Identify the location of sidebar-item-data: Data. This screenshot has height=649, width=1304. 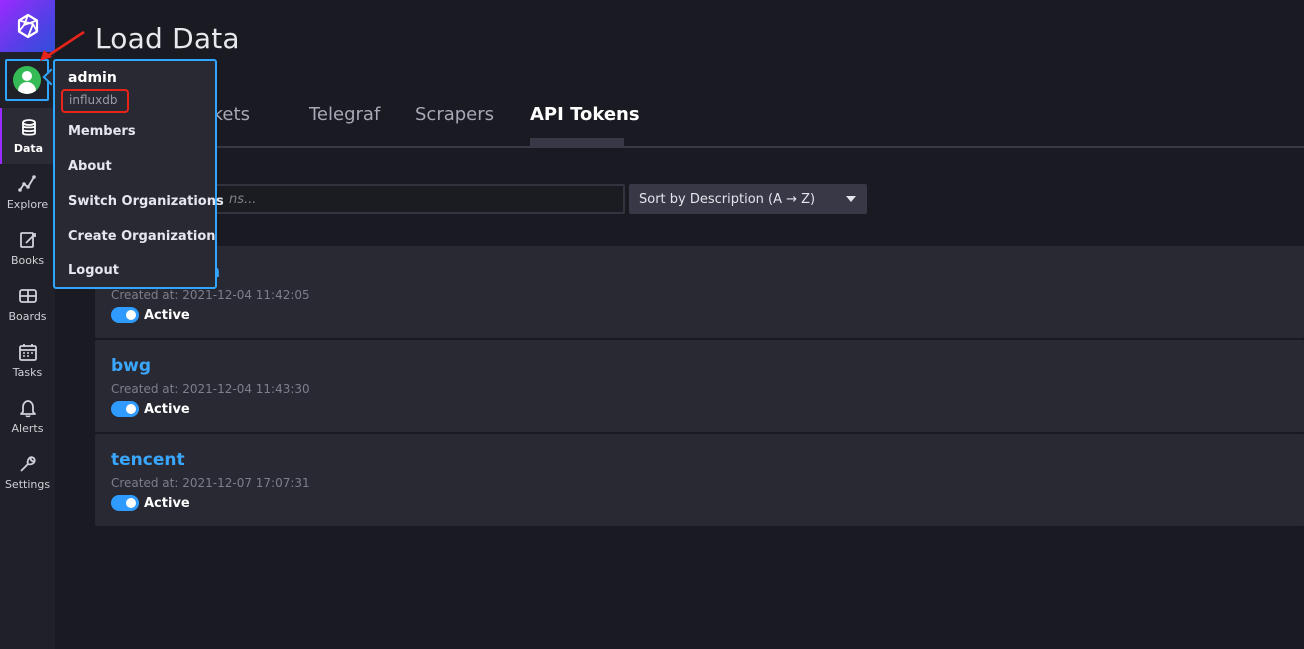
(27, 136).